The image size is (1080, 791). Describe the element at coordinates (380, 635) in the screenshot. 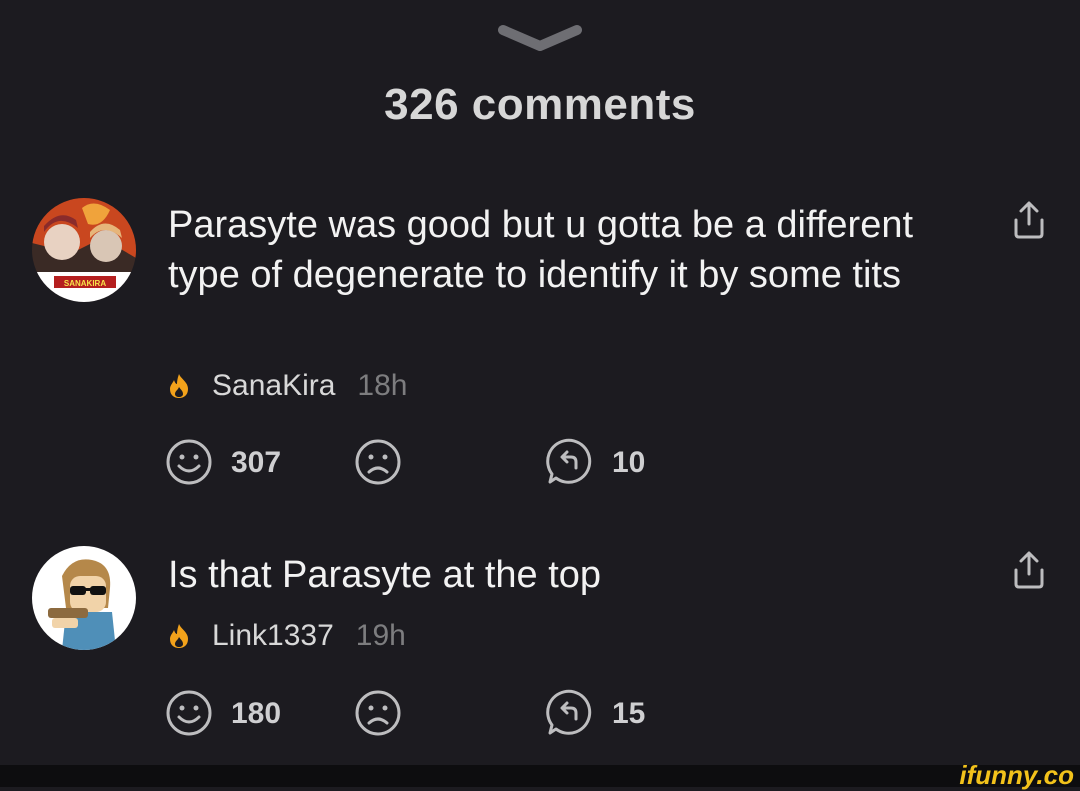

I see `comment-time: 19h` at that location.